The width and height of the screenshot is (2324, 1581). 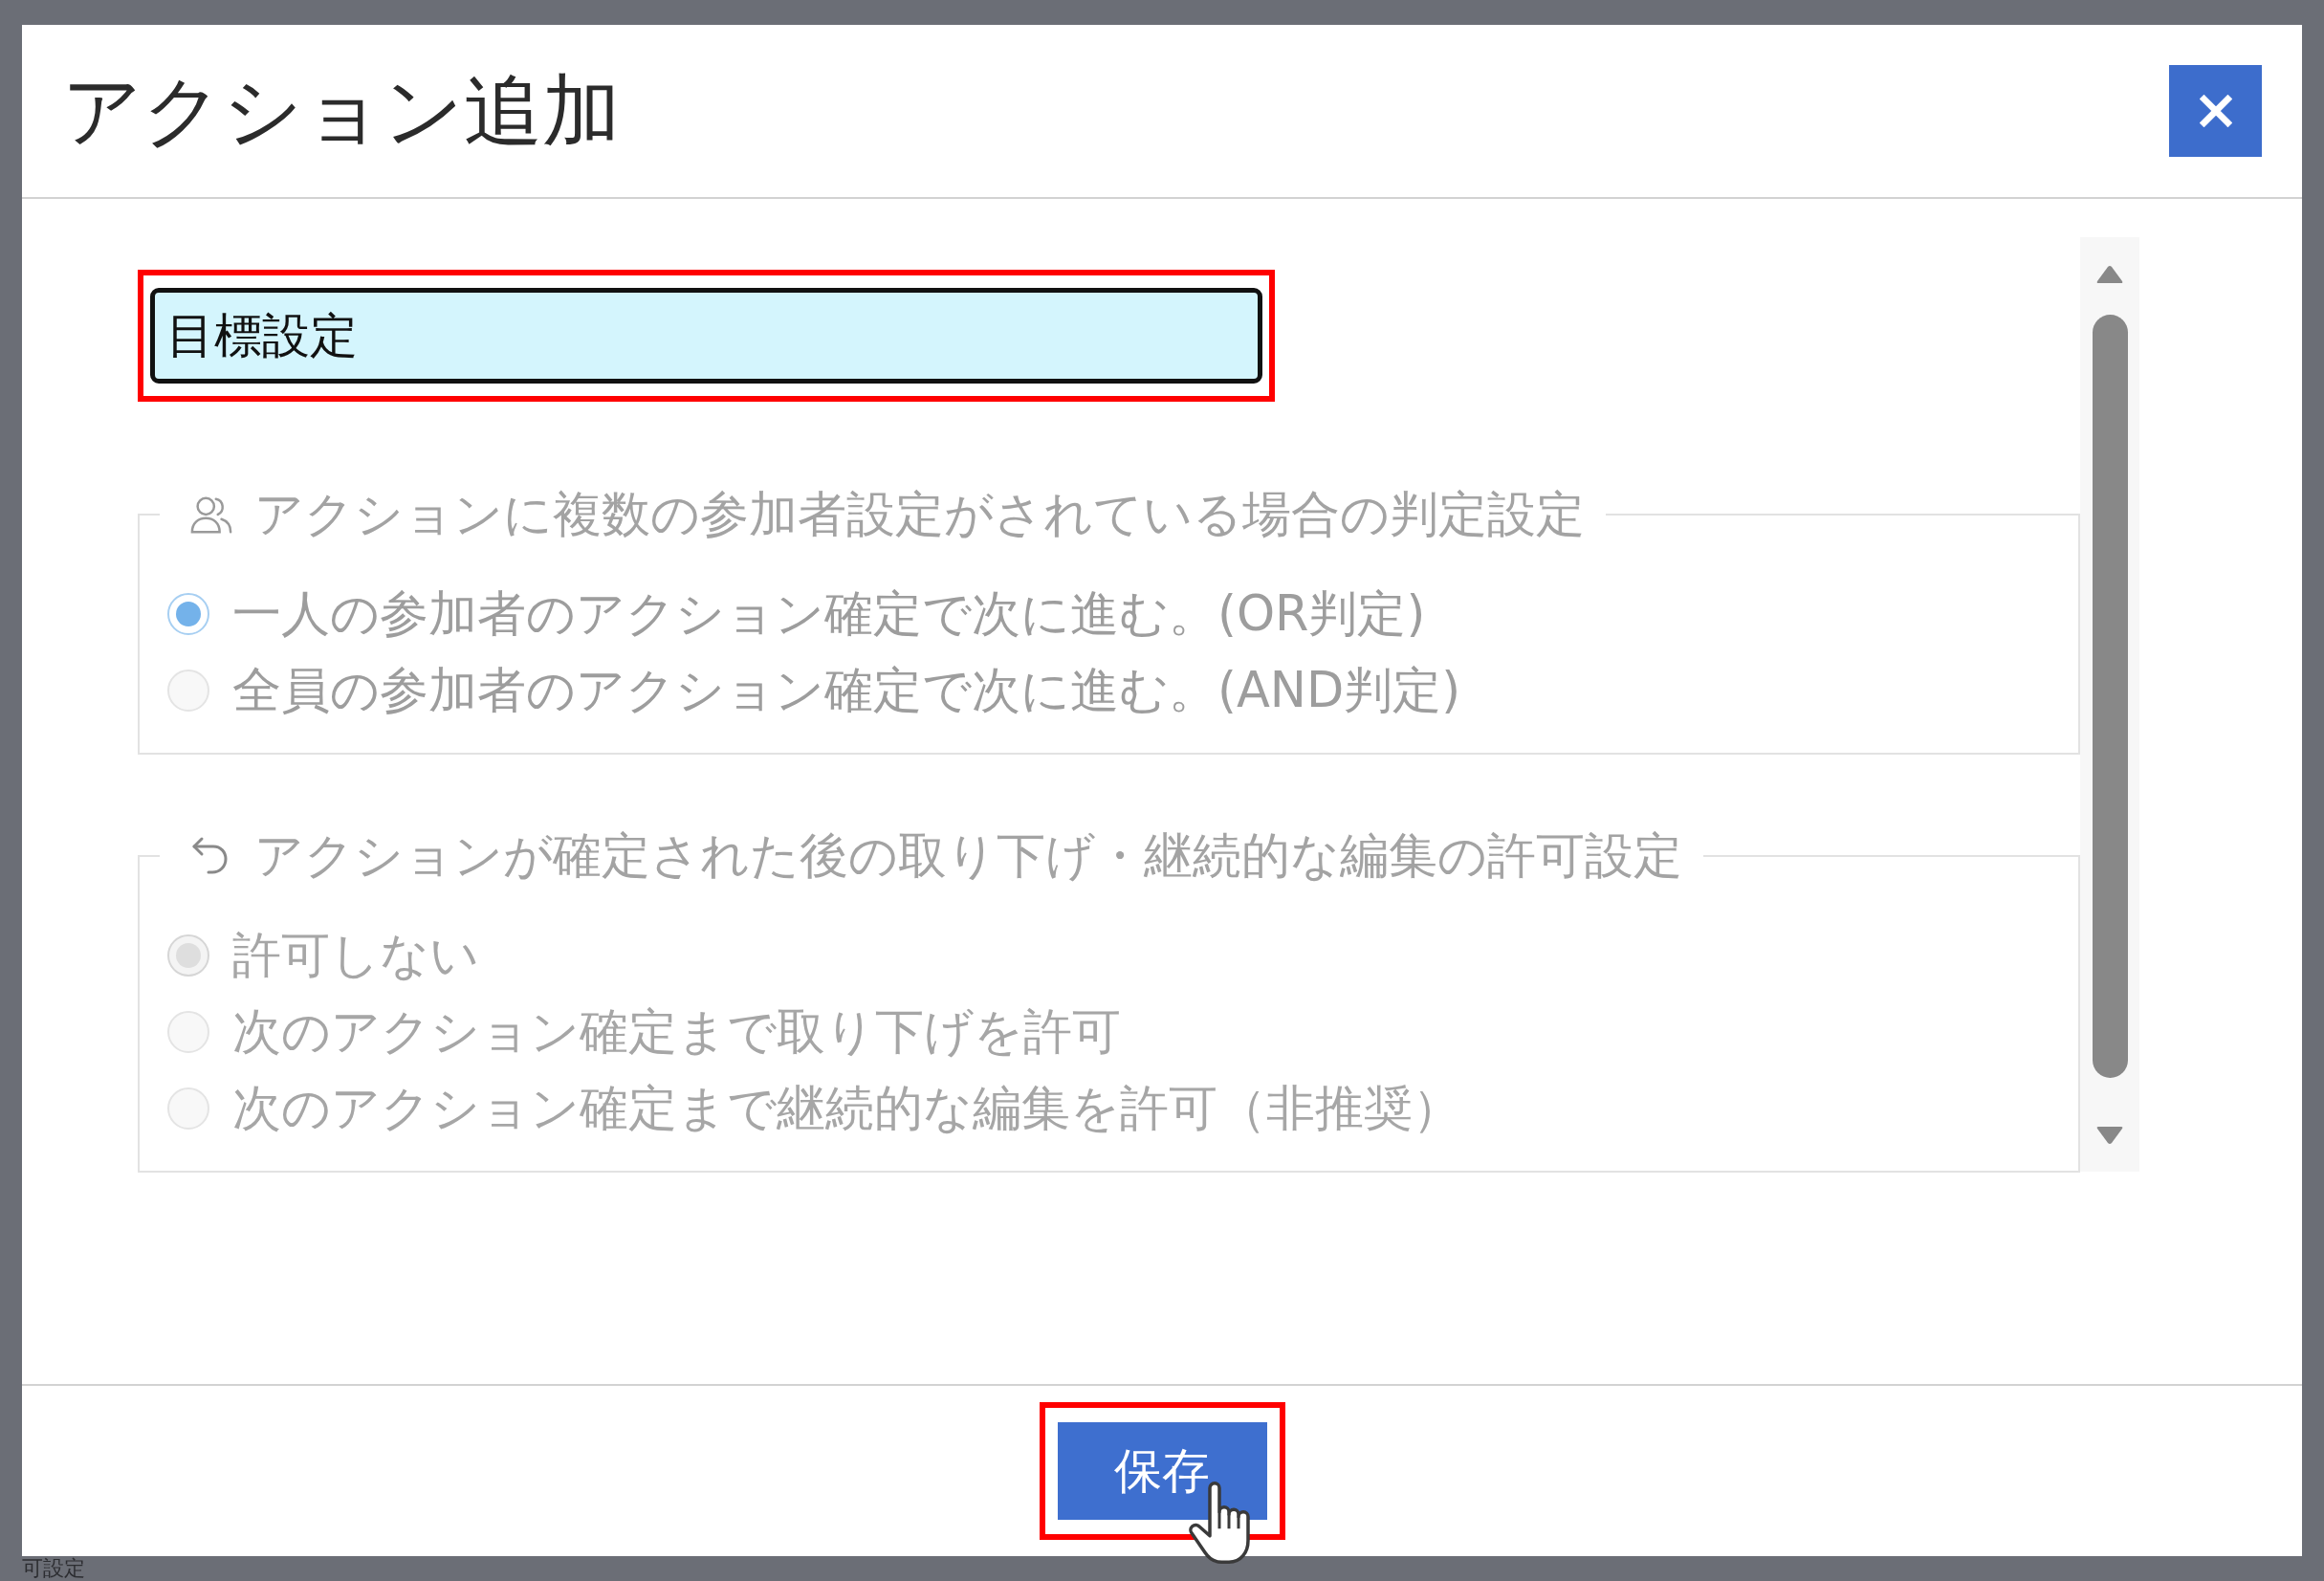 I want to click on radio-label: 次のアクション確定まで継続的な編集を許可（非推奨）, so click(x=847, y=1108).